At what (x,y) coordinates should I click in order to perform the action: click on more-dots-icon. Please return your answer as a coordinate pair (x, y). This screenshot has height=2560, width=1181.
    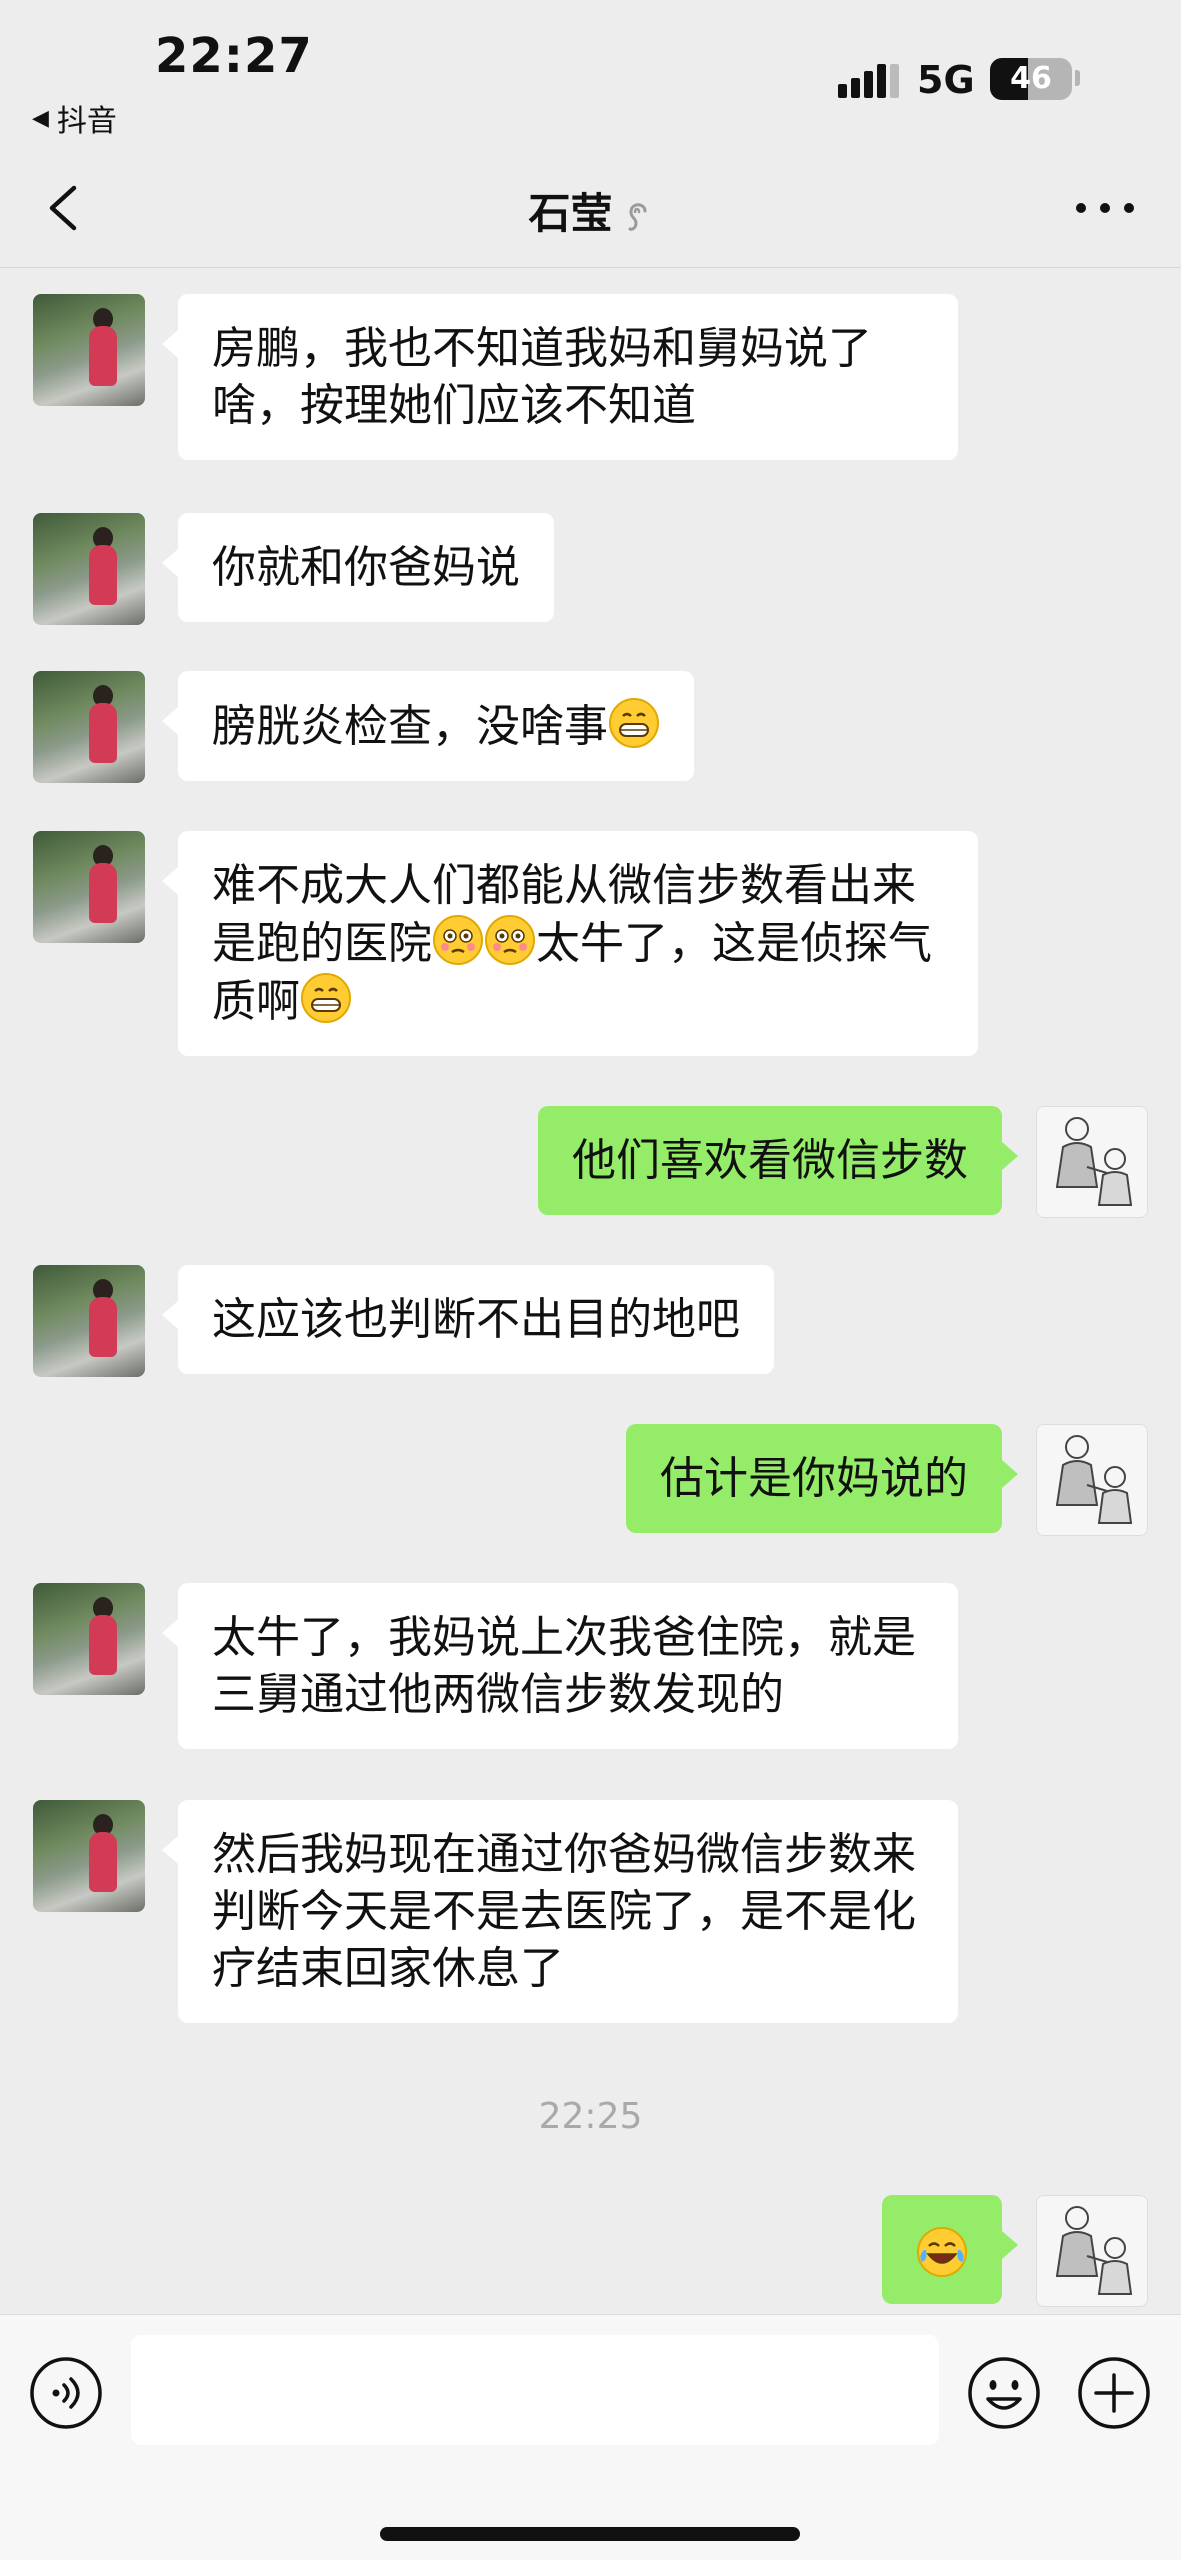
    Looking at the image, I should click on (1105, 208).